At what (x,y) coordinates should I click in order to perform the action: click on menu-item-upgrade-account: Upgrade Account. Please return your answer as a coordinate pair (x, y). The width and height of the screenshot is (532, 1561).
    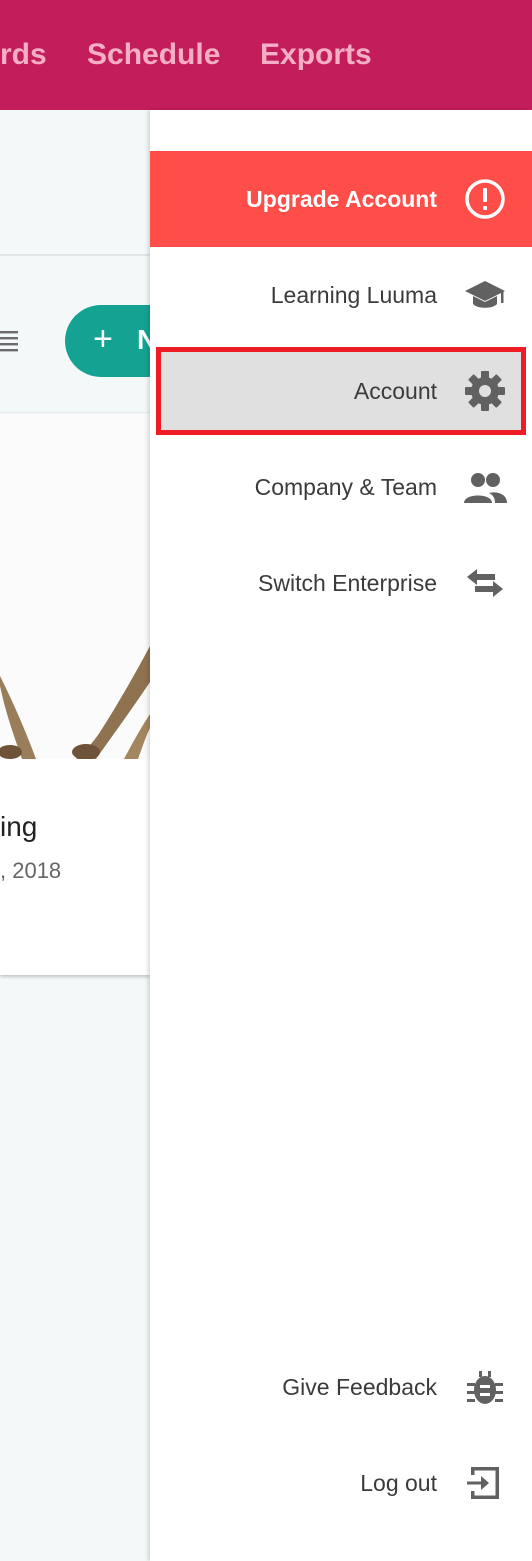
    Looking at the image, I should click on (341, 199).